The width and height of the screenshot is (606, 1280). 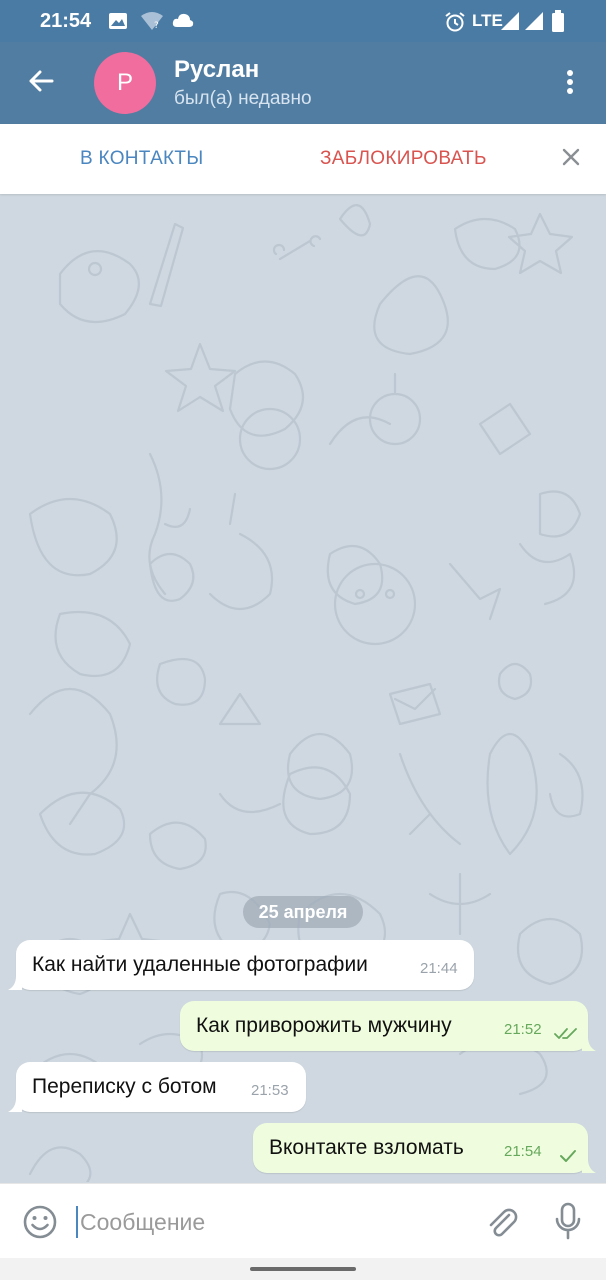 What do you see at coordinates (439, 968) in the screenshot?
I see `message-time: 21:44` at bounding box center [439, 968].